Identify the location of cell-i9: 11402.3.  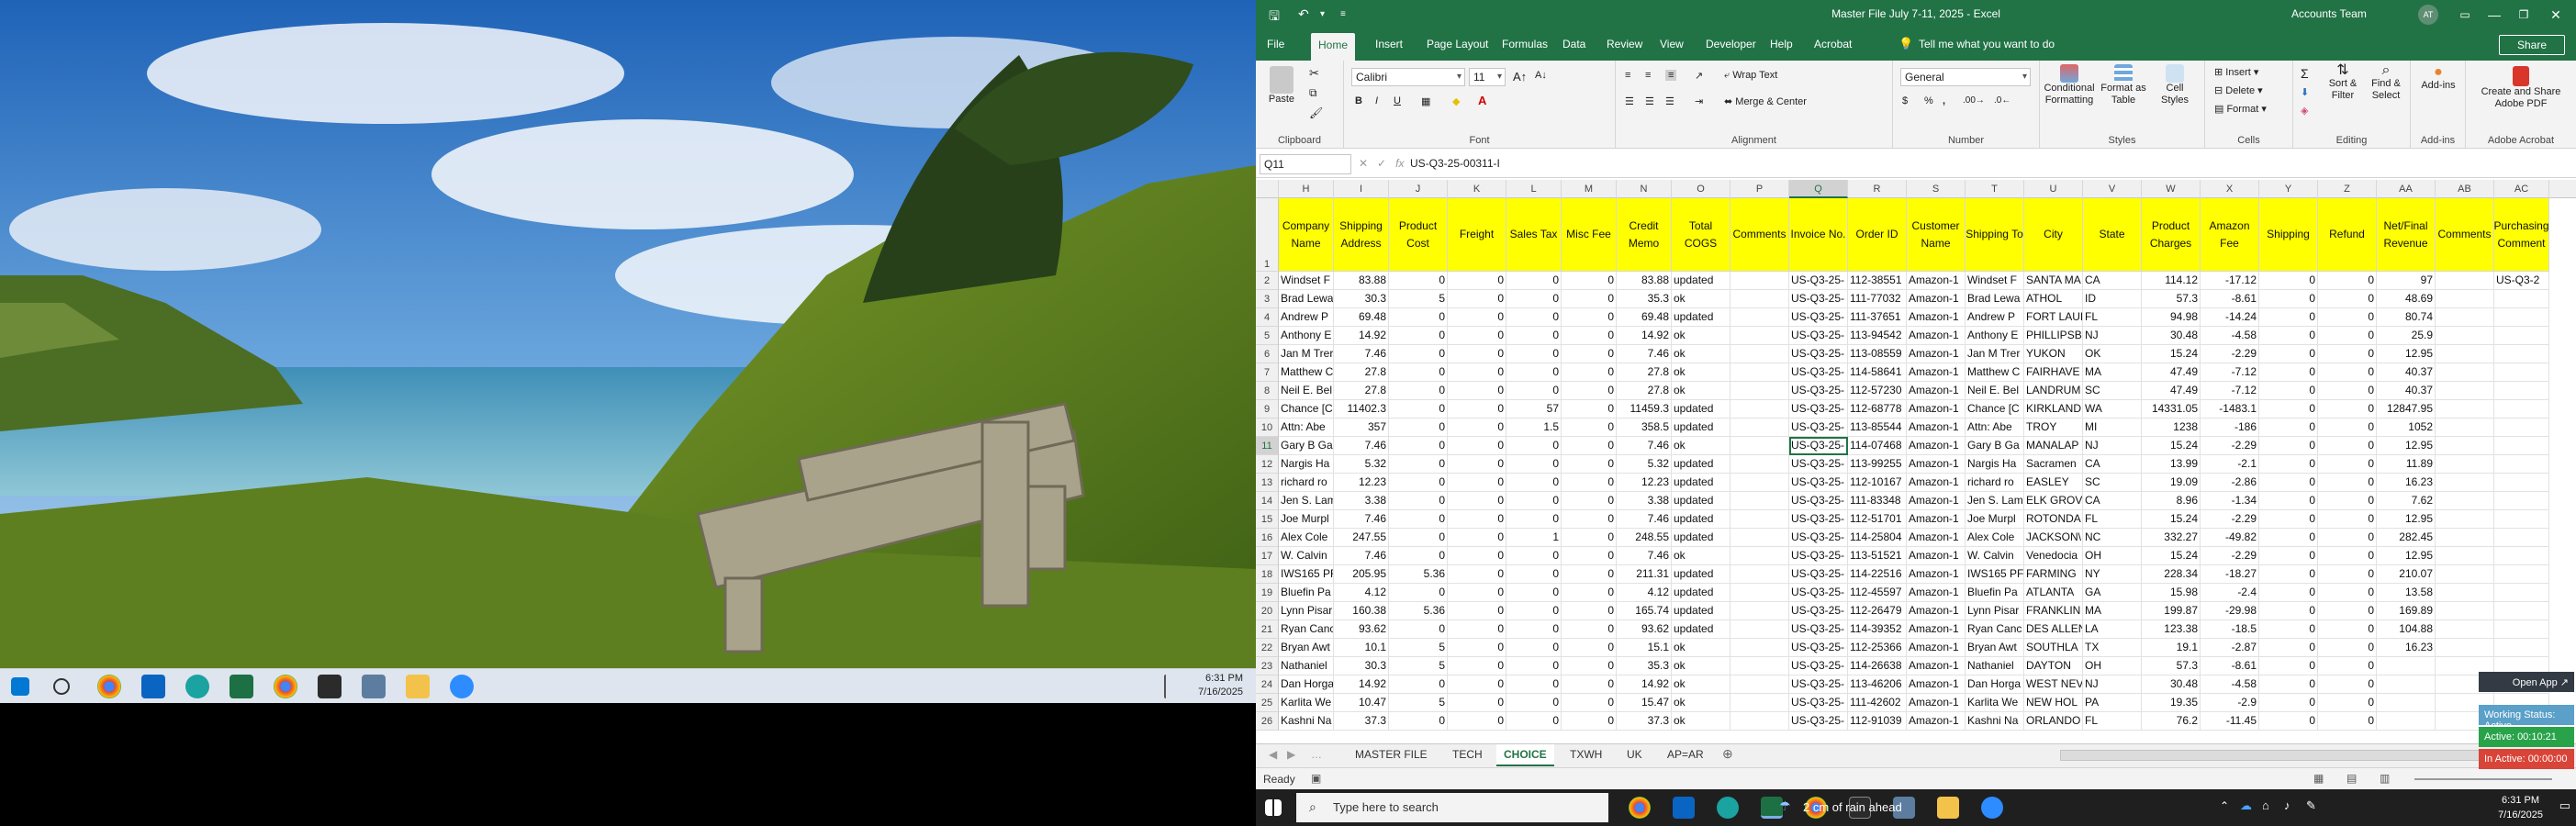
(1361, 409).